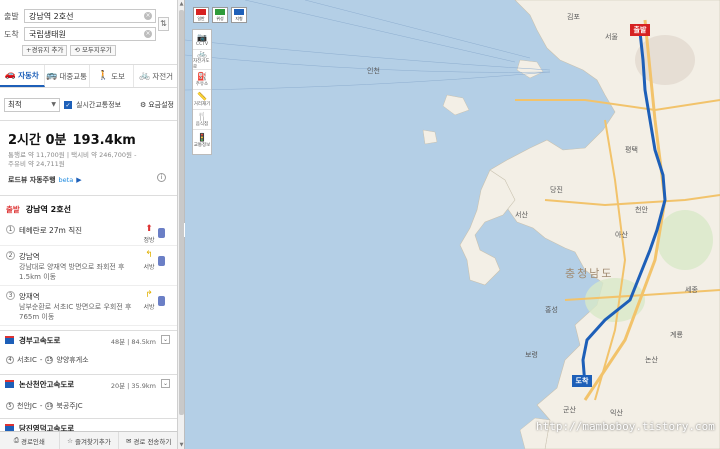 Image resolution: width=720 pixels, height=449 pixels. Describe the element at coordinates (11, 34) in the screenshot. I see `dest-label: 도착` at that location.